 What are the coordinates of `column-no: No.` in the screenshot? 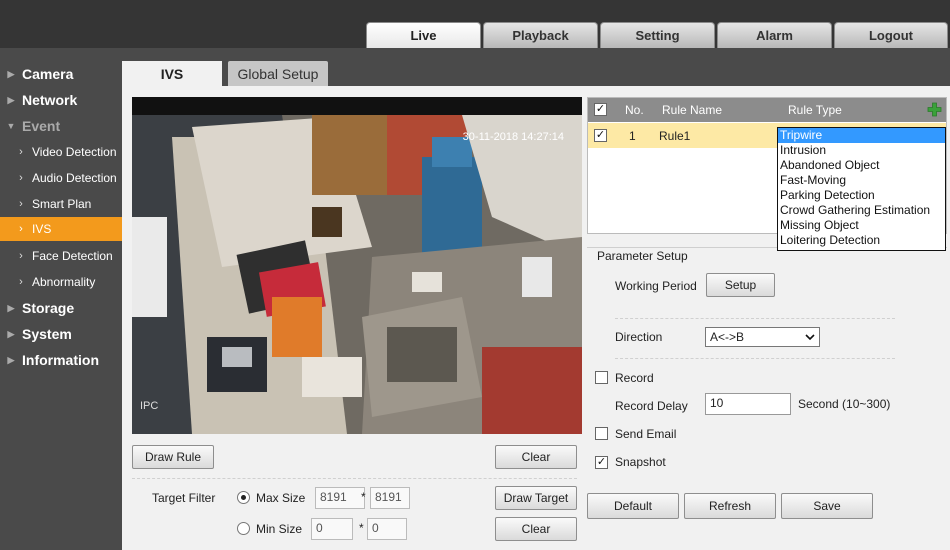 It's located at (634, 110).